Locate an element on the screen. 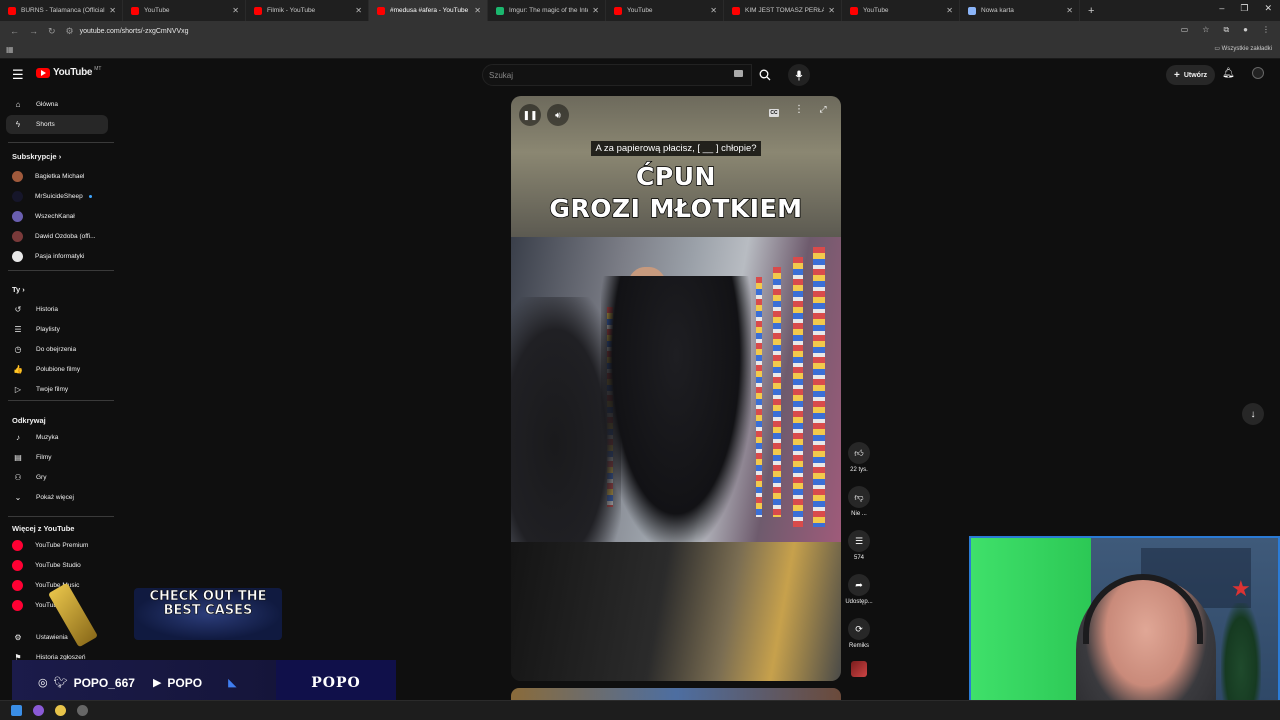 The width and height of the screenshot is (1280, 720). bookmark-star-icon: ☆ is located at coordinates (1205, 30).